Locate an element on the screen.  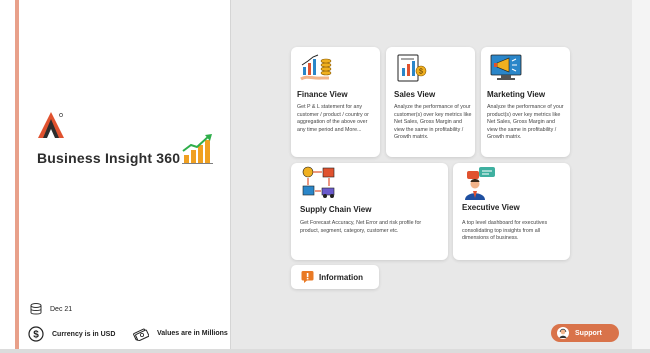
supply-chain-icon is located at coordinates (319, 185).